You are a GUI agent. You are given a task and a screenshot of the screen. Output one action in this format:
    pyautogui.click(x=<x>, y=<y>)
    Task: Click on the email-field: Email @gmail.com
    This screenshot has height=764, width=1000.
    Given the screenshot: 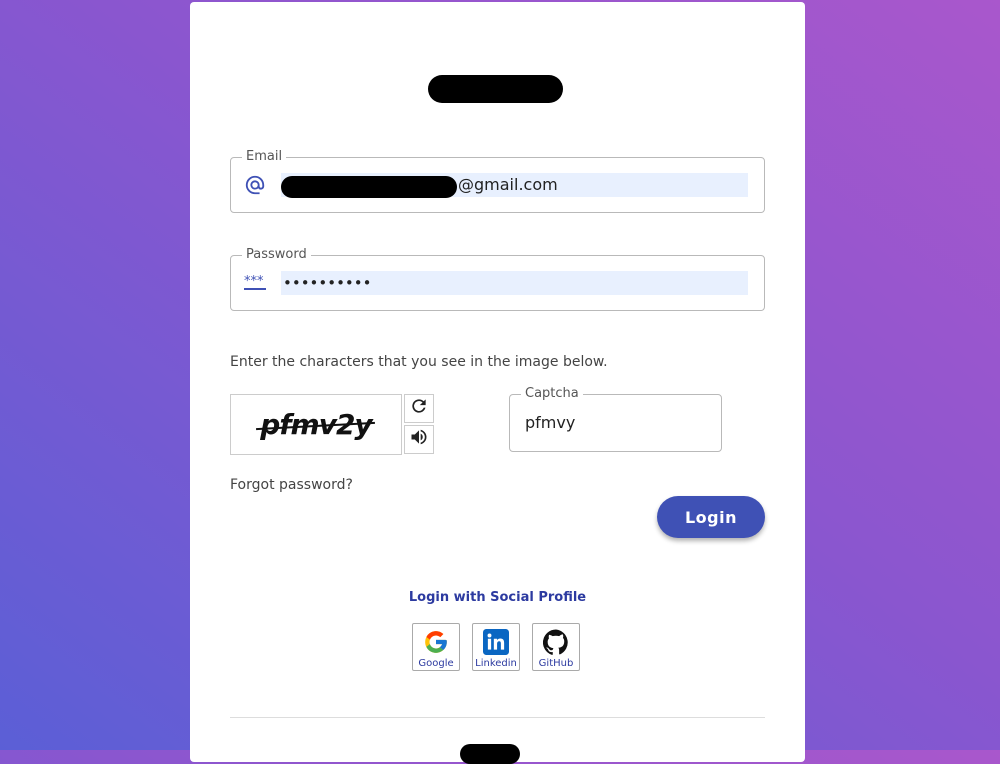 What is the action you would take?
    pyautogui.click(x=497, y=181)
    